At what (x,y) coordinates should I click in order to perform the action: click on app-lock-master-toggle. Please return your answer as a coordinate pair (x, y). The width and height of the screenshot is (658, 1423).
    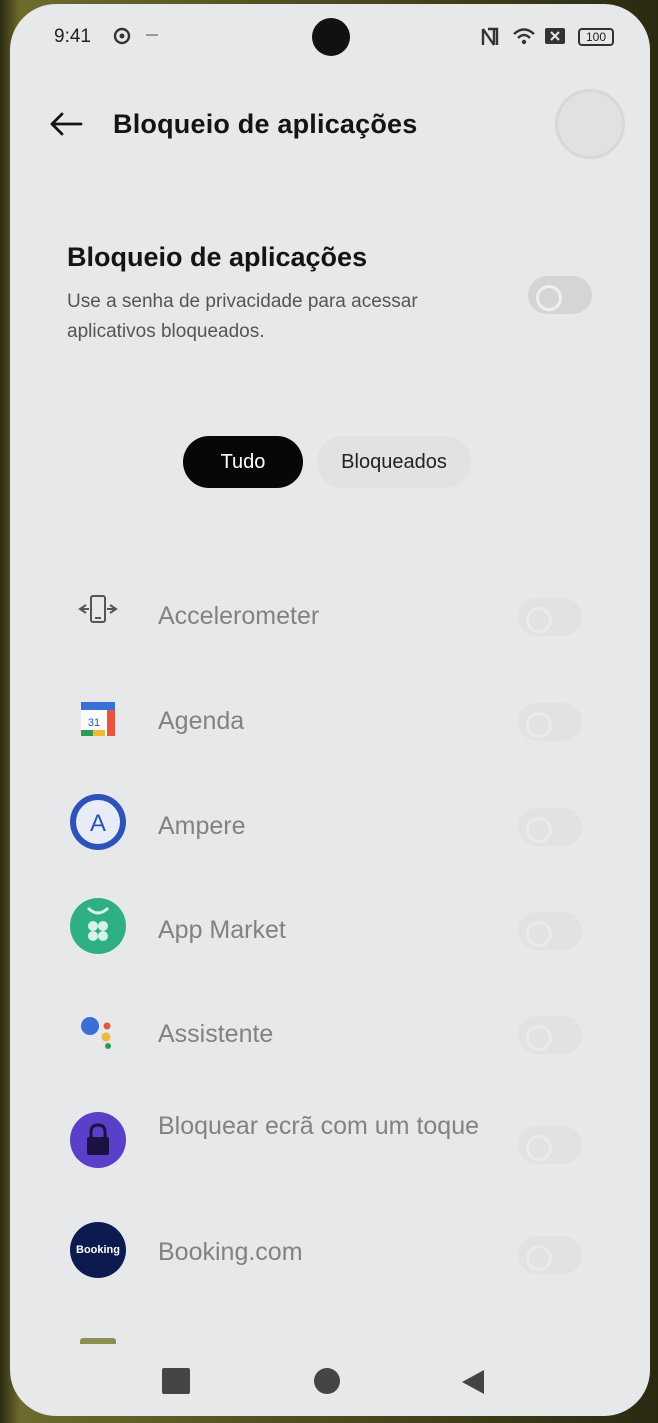
    Looking at the image, I should click on (560, 295).